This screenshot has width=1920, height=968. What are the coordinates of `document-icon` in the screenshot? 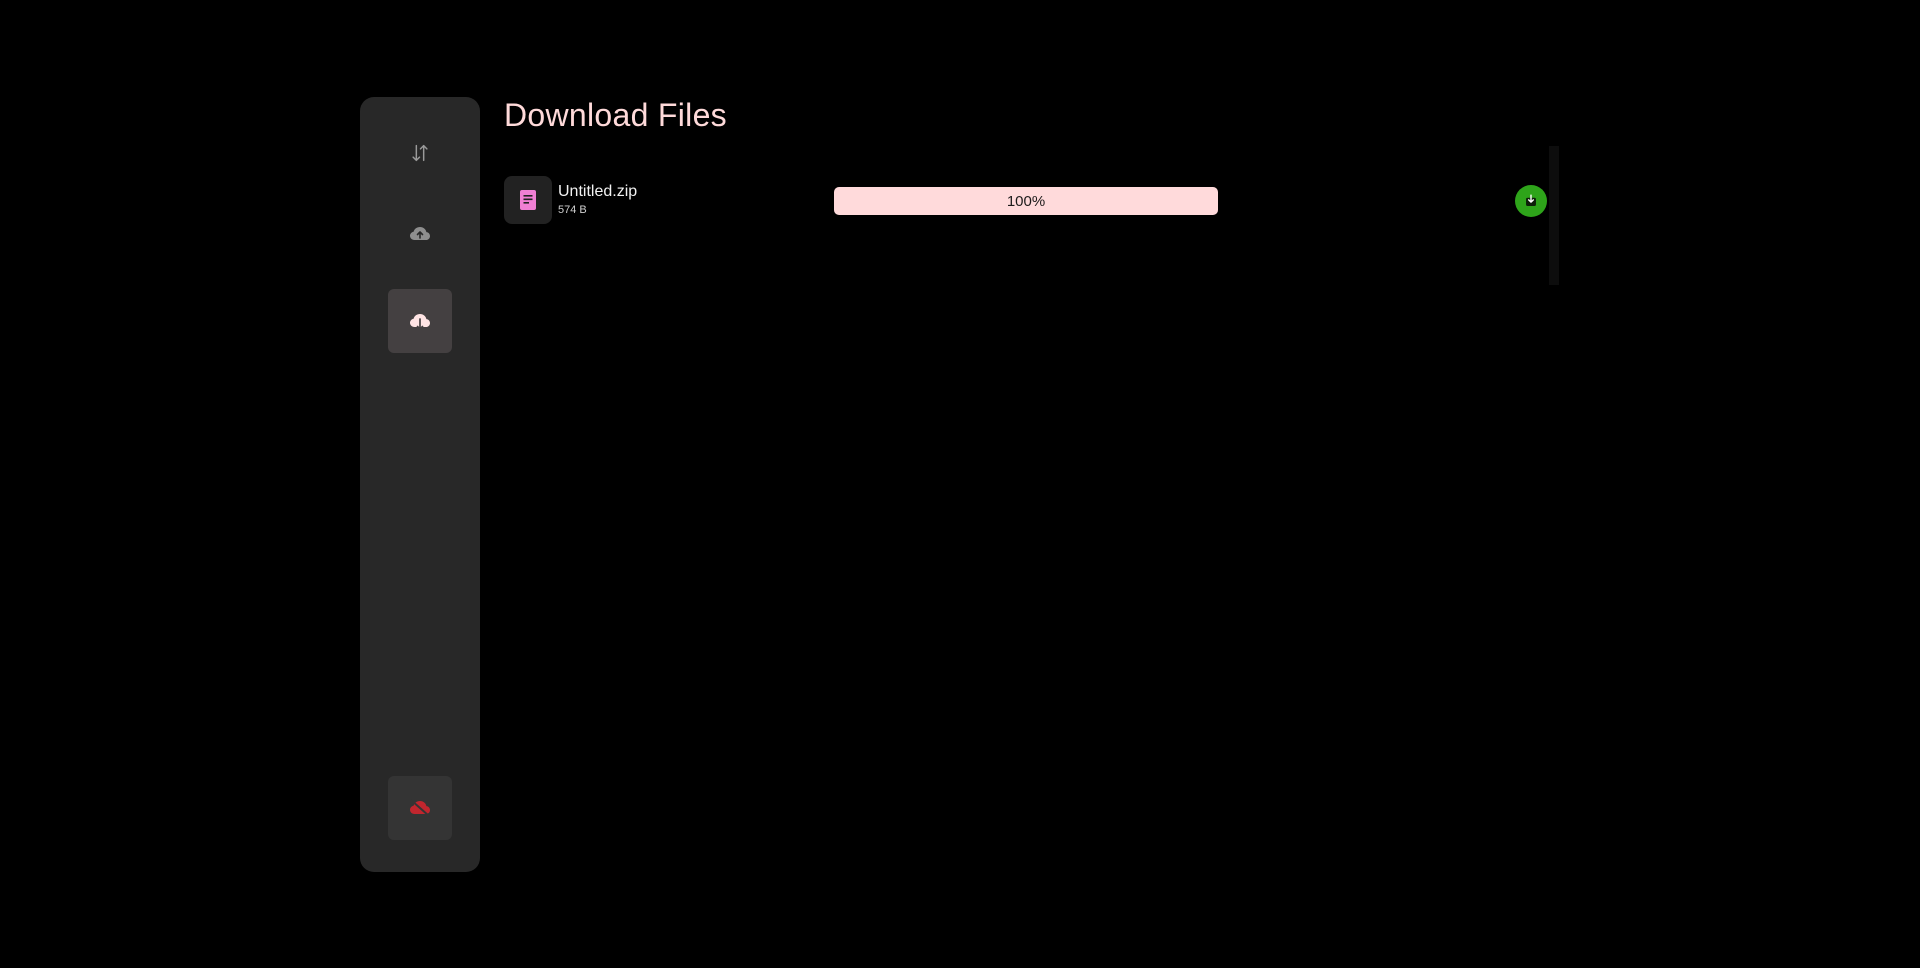 It's located at (528, 200).